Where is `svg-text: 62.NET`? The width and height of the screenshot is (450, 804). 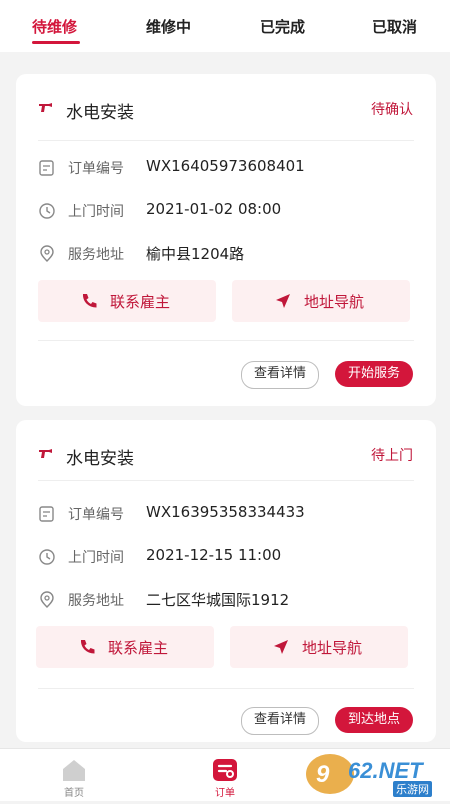 svg-text: 62.NET is located at coordinates (386, 770).